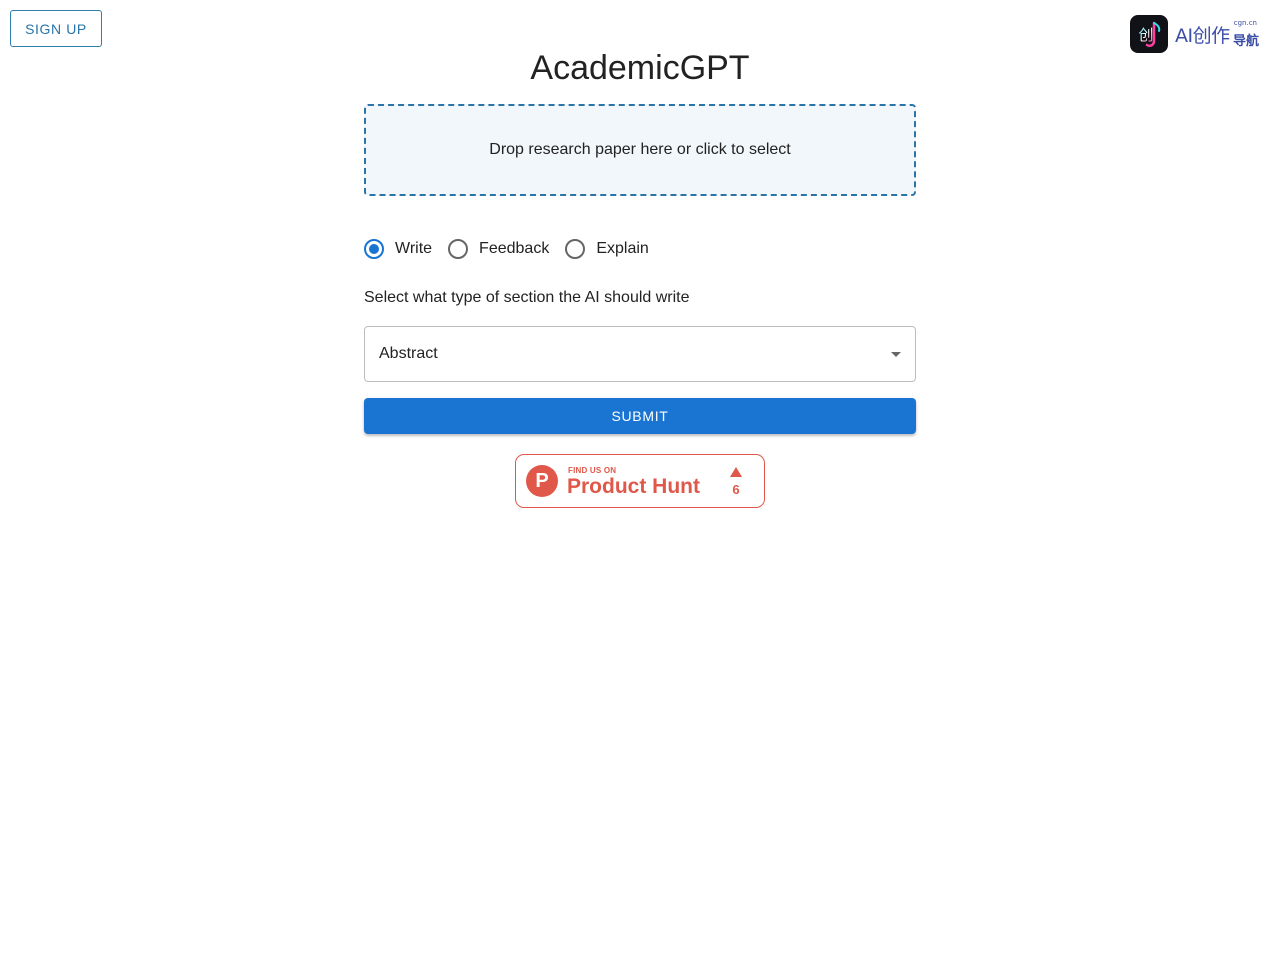  What do you see at coordinates (622, 248) in the screenshot?
I see `radio-label-explain: Explain` at bounding box center [622, 248].